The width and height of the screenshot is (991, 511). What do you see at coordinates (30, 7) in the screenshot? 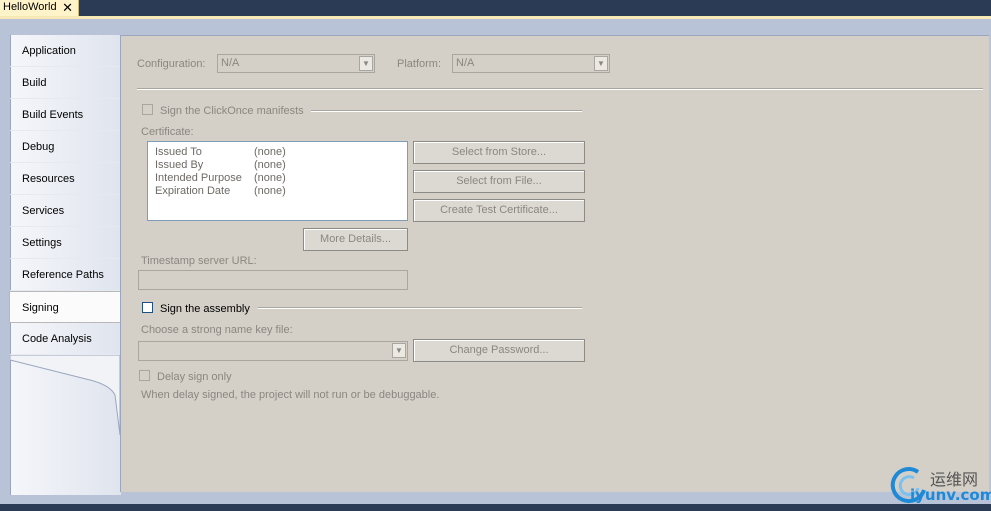
I see `document-tab-label: HelloWorld` at bounding box center [30, 7].